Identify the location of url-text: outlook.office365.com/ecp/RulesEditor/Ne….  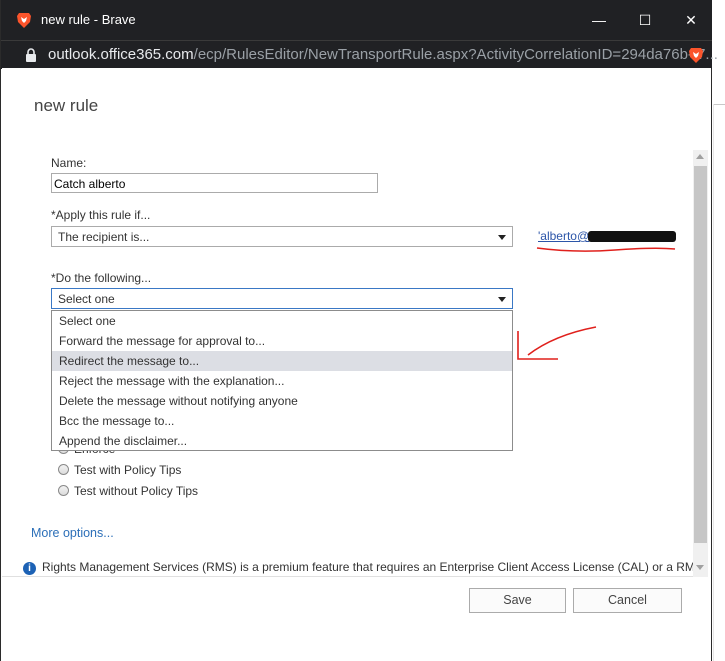
(383, 54).